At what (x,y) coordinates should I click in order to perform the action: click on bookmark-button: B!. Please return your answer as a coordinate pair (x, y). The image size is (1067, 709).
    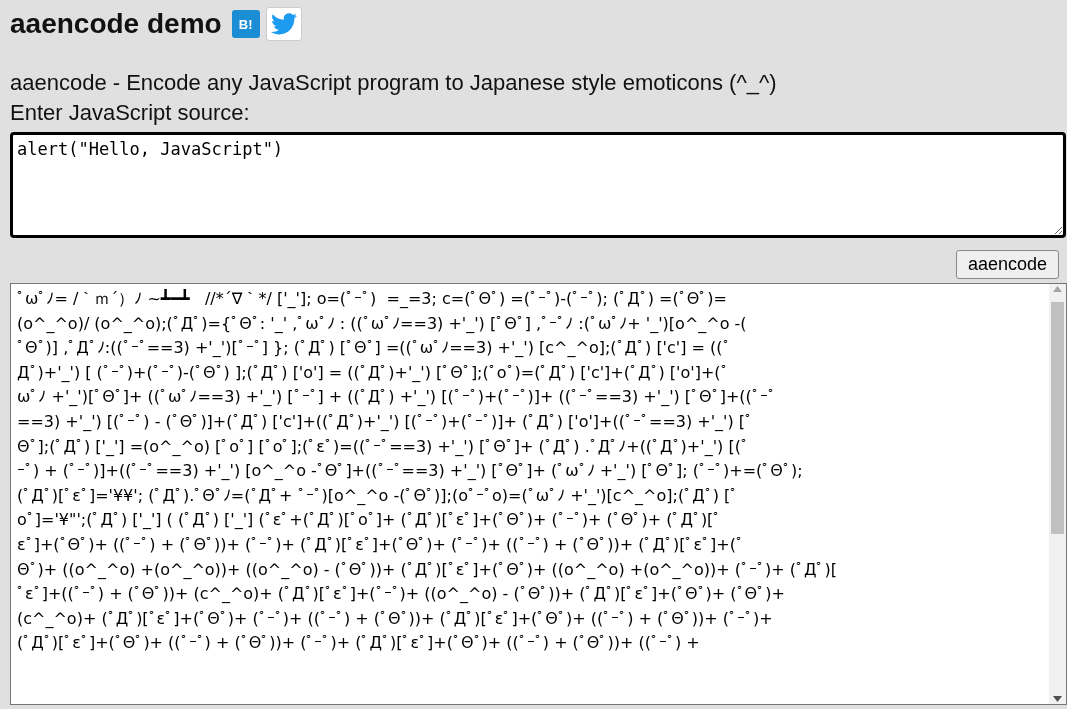
    Looking at the image, I should click on (245, 24).